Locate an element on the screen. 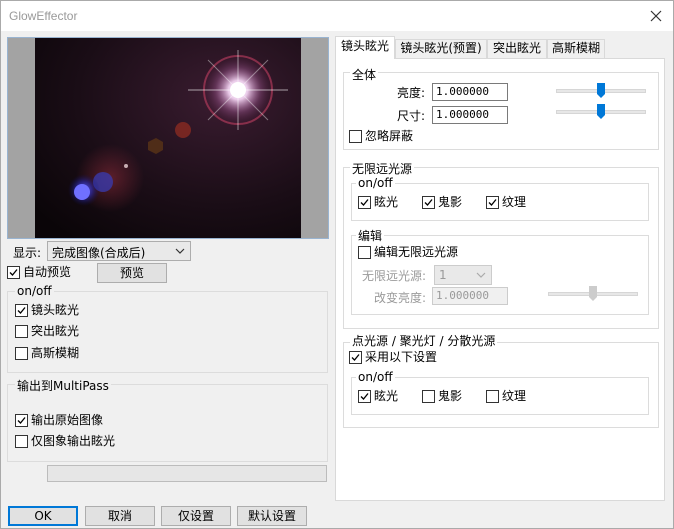 Image resolution: width=674 pixels, height=529 pixels. display-label: 显示: is located at coordinates (27, 253).